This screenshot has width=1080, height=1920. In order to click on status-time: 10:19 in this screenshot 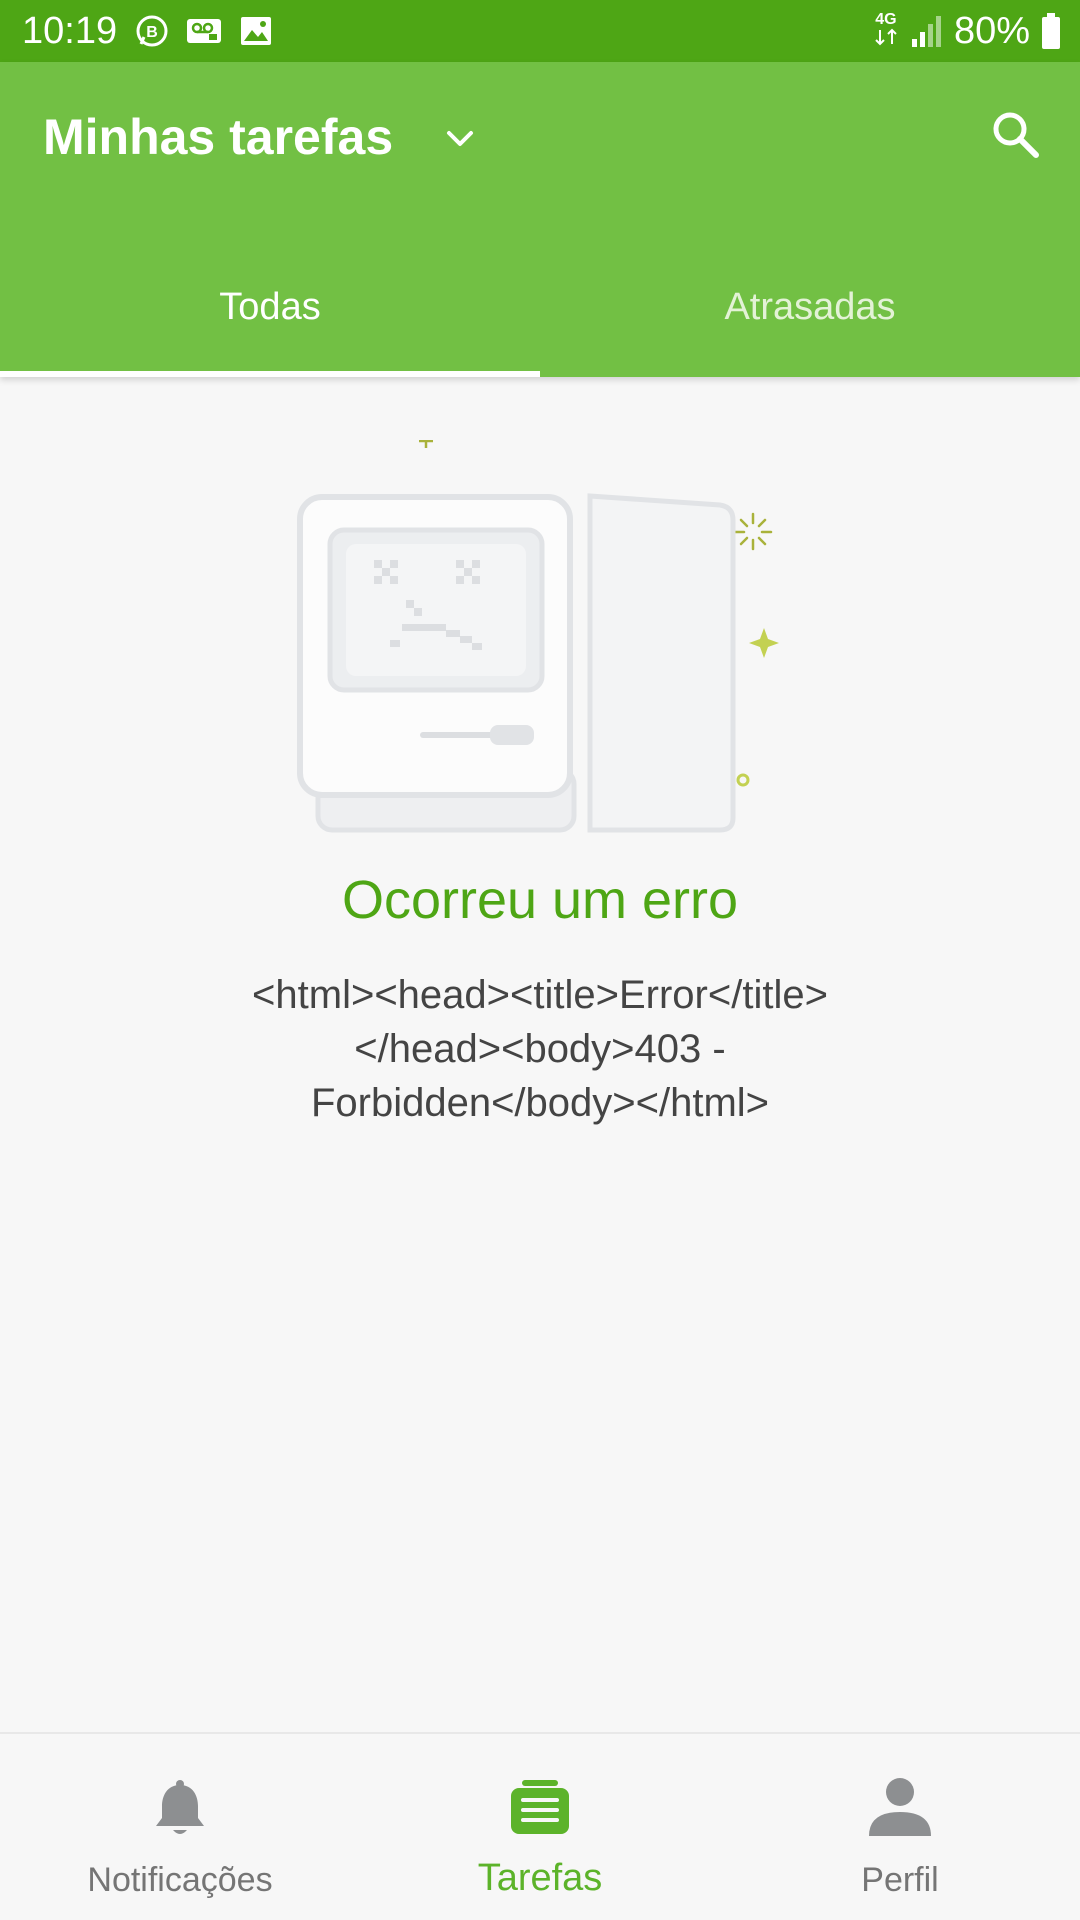, I will do `click(70, 31)`.